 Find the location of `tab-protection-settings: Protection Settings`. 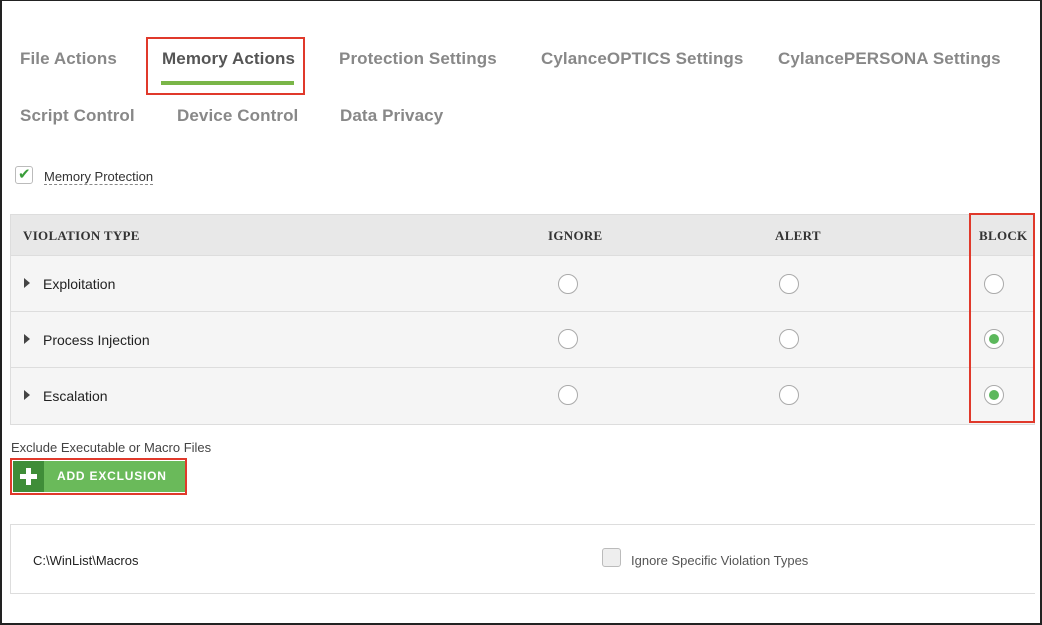

tab-protection-settings: Protection Settings is located at coordinates (418, 59).